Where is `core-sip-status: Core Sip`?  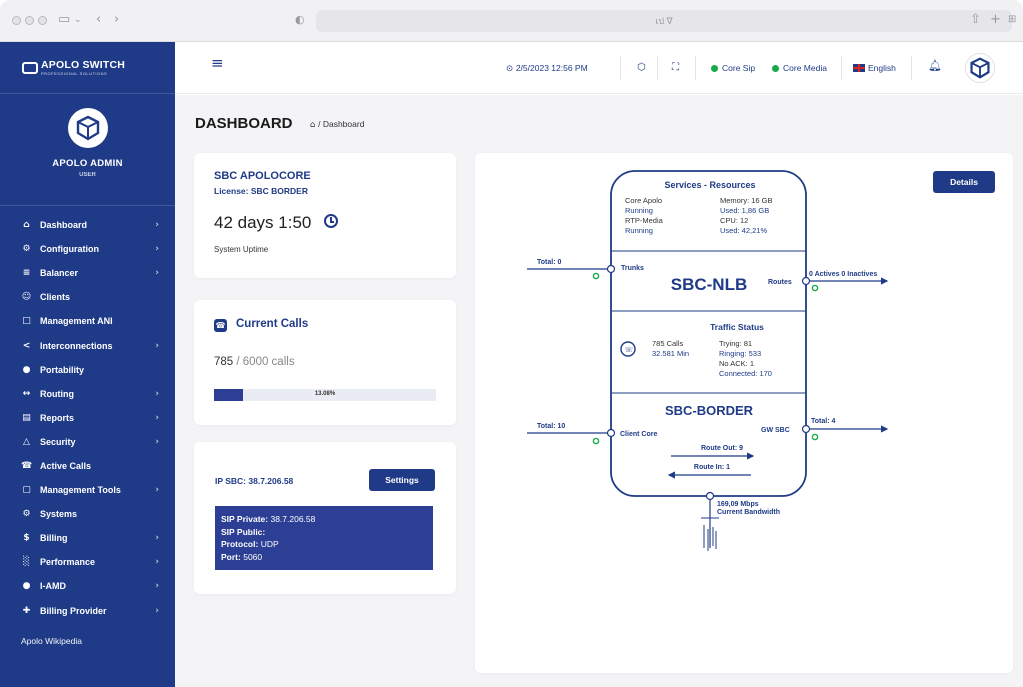 core-sip-status: Core Sip is located at coordinates (733, 68).